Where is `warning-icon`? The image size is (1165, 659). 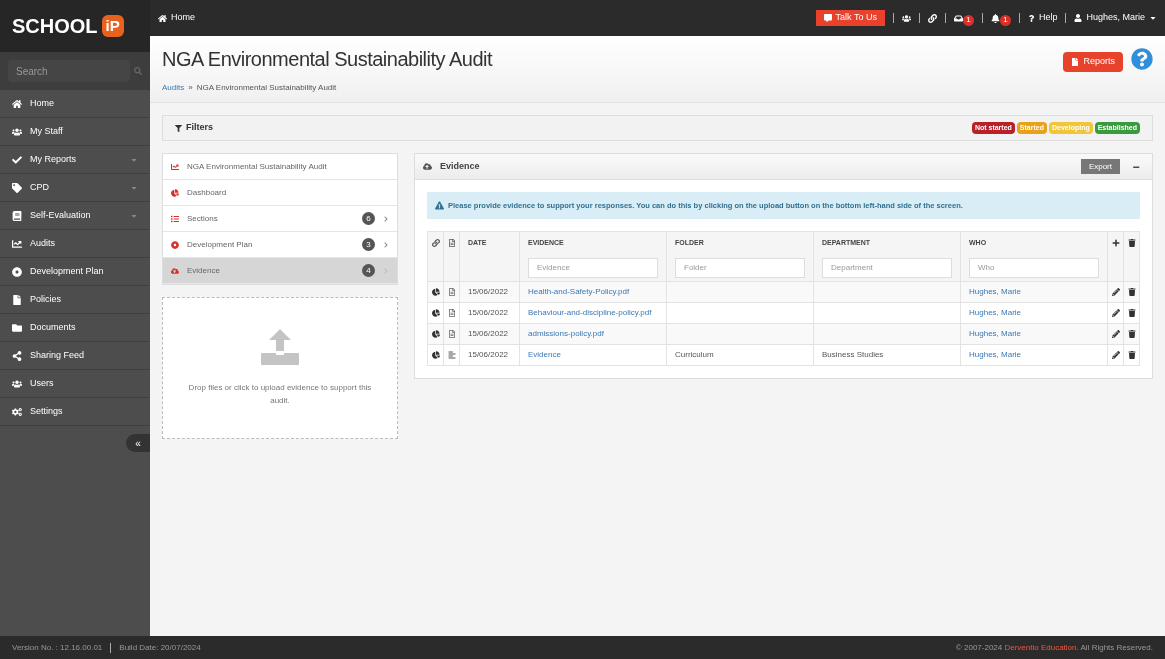 warning-icon is located at coordinates (439, 206).